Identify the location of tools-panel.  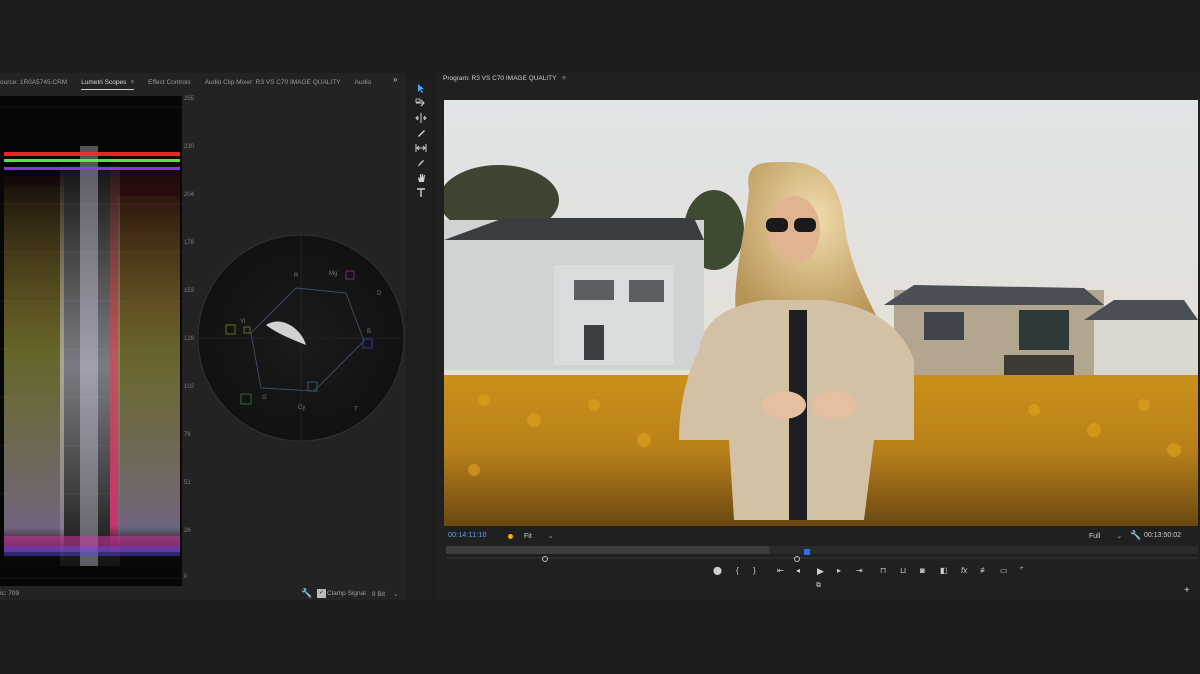
(421, 340).